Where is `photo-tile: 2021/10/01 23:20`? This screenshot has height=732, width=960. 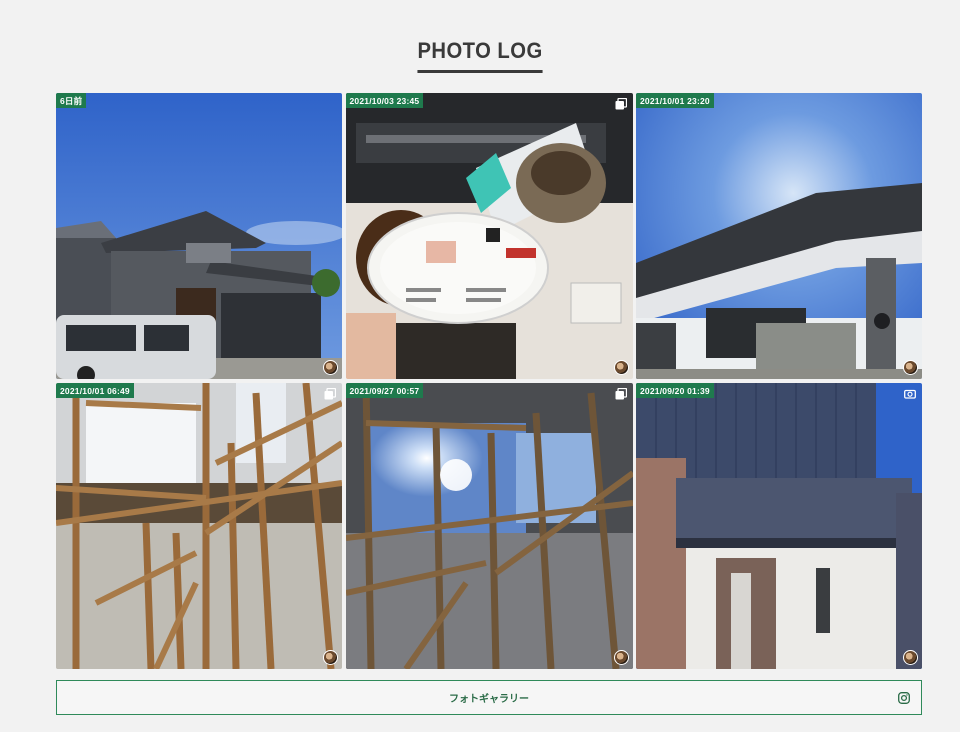 photo-tile: 2021/10/01 23:20 is located at coordinates (779, 236).